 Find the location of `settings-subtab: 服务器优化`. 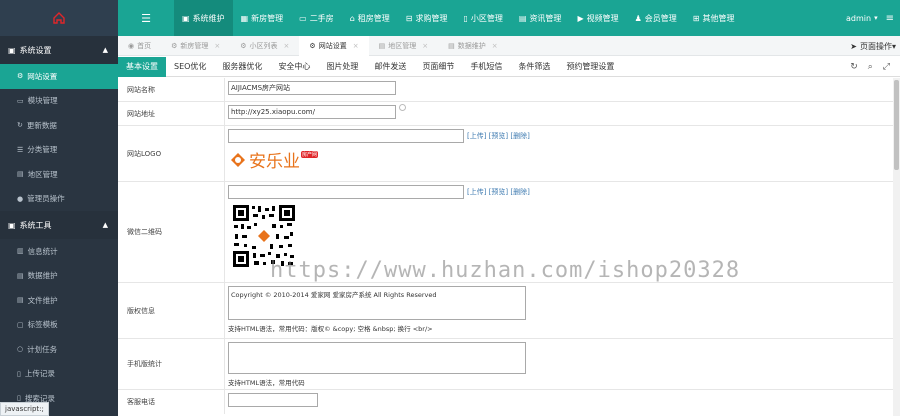

settings-subtab: 服务器优化 is located at coordinates (242, 67).